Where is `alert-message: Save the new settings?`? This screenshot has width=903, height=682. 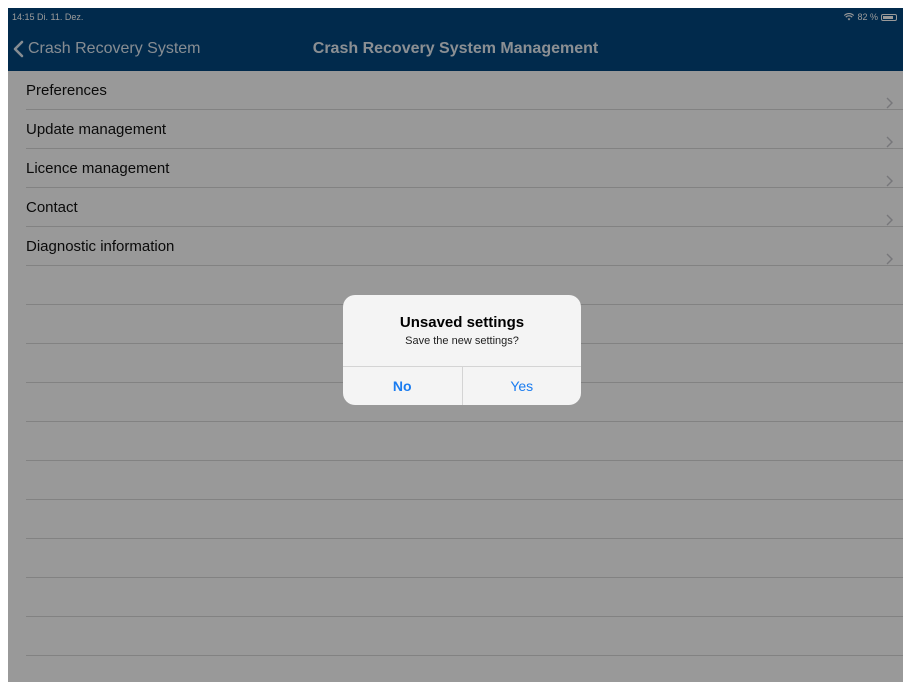 alert-message: Save the new settings? is located at coordinates (462, 341).